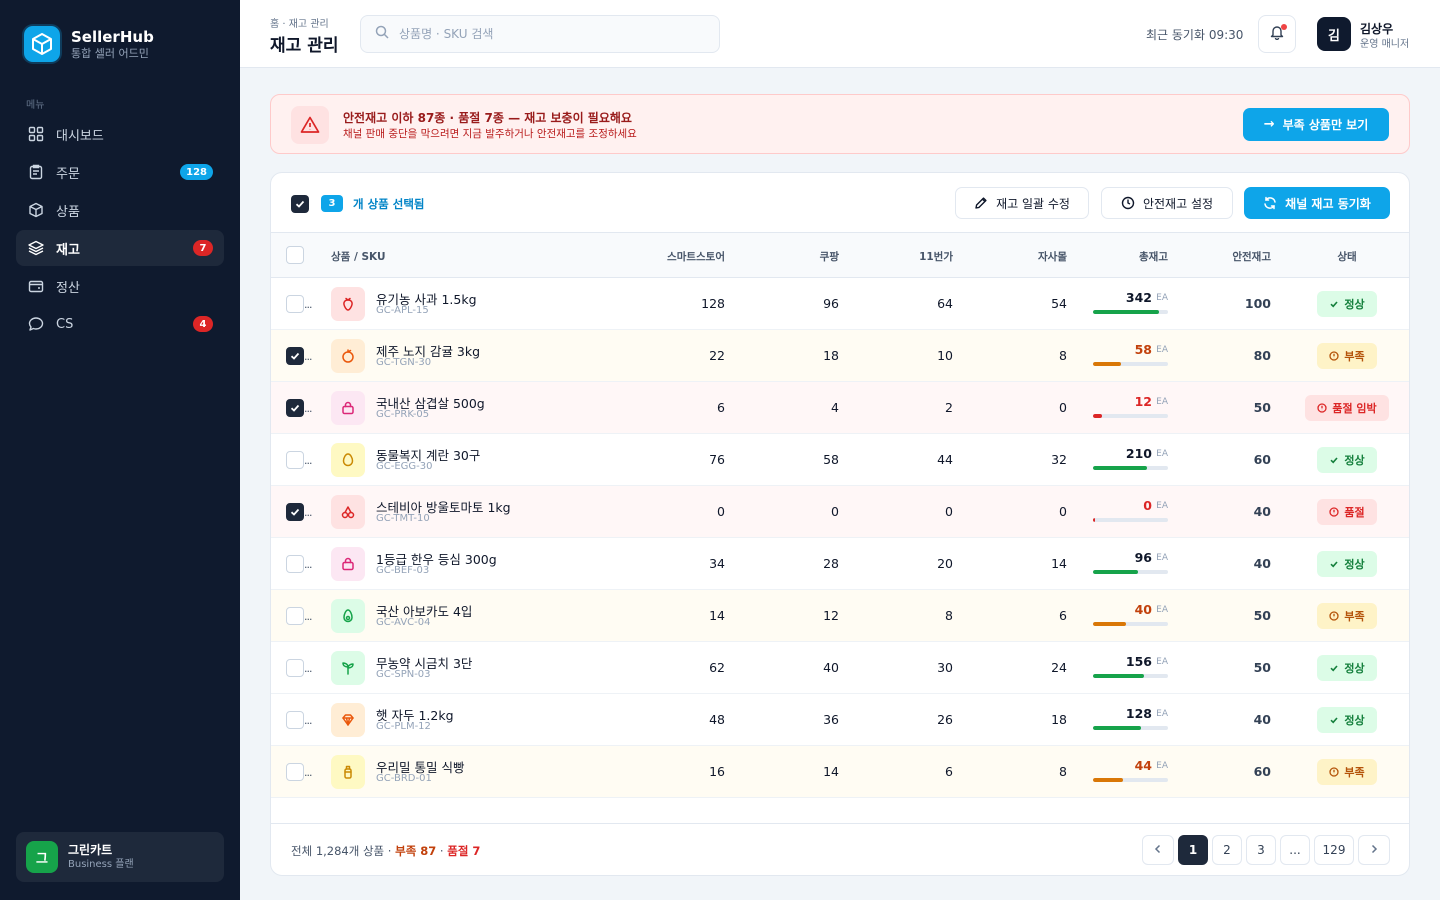  Describe the element at coordinates (1167, 203) in the screenshot. I see `safety-stock-setting-button: 안전재고 설정` at that location.